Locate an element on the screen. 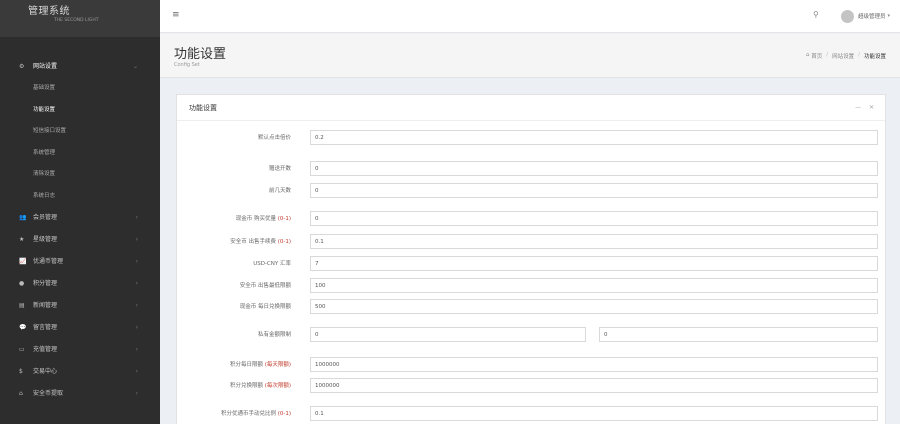  search-icon: ⚲ is located at coordinates (816, 14).